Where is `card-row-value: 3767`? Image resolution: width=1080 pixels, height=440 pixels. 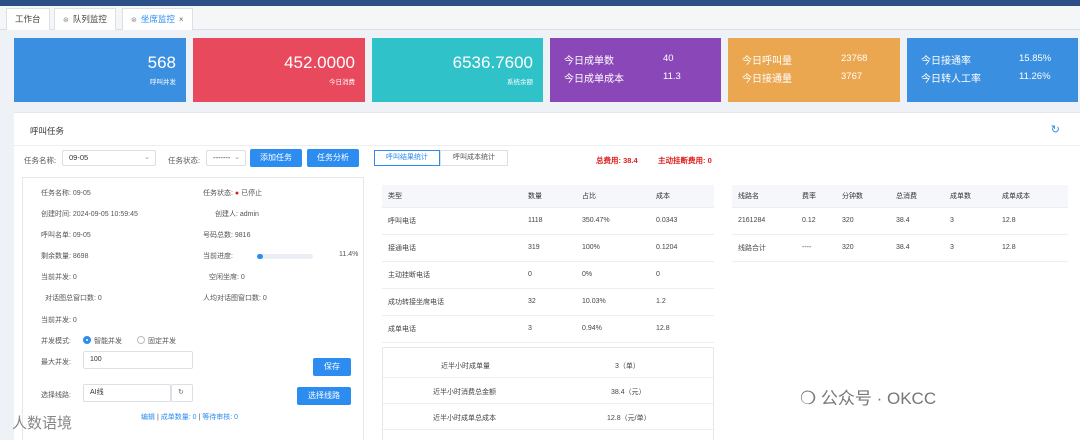 card-row-value: 3767 is located at coordinates (852, 76).